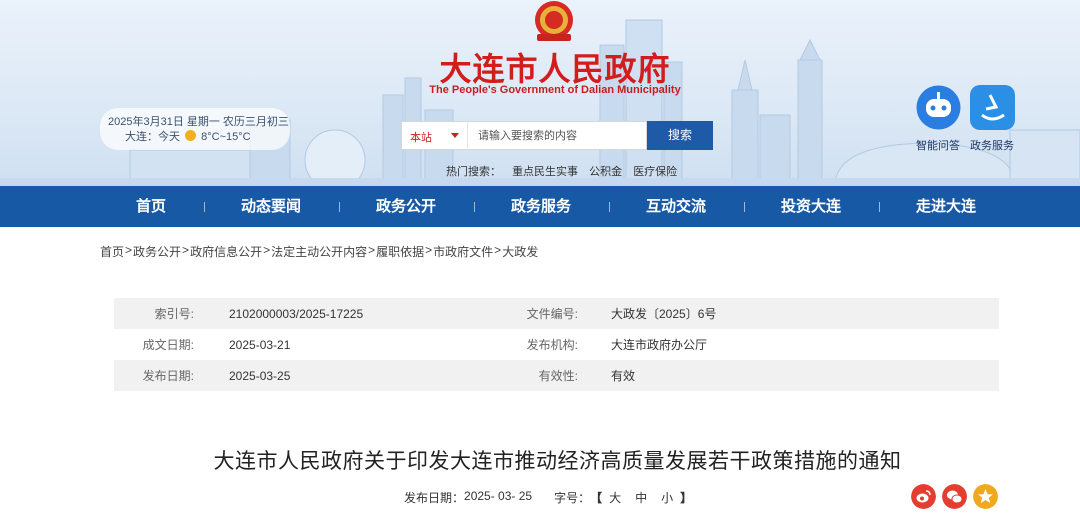 The width and height of the screenshot is (1080, 520). Describe the element at coordinates (434, 135) in the screenshot. I see `search-scope-select: 本站` at that location.